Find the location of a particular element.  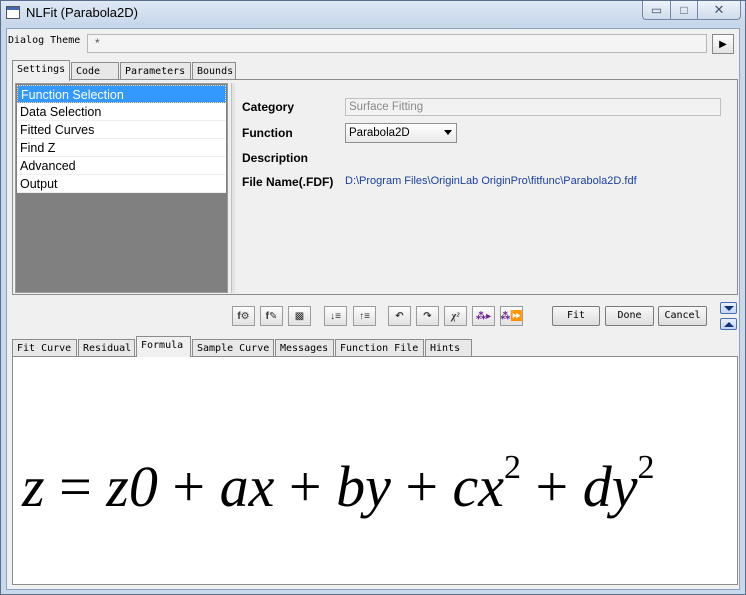

edit-function-button: f✎ is located at coordinates (271, 316).